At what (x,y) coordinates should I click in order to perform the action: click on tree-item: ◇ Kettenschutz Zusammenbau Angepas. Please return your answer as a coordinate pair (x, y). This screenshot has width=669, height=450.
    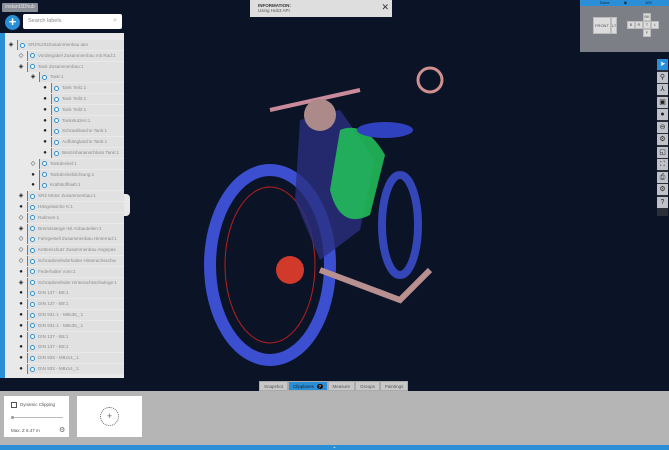
    Looking at the image, I should click on (64, 250).